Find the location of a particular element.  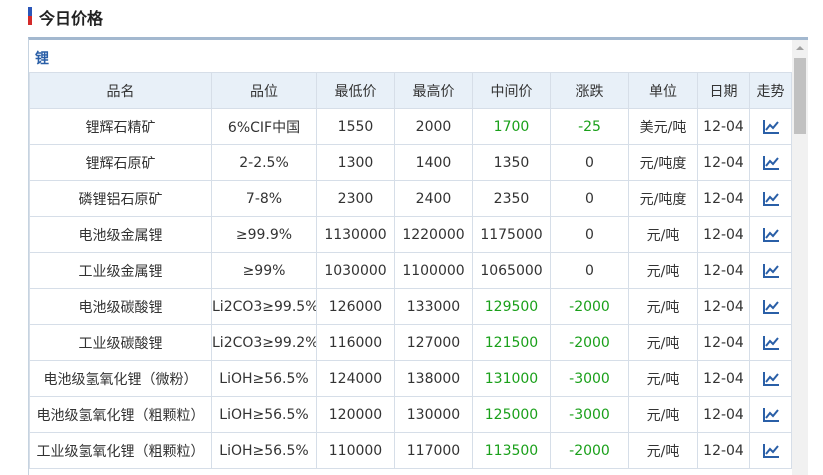

product-name: 锂辉石精矿 is located at coordinates (120, 126).